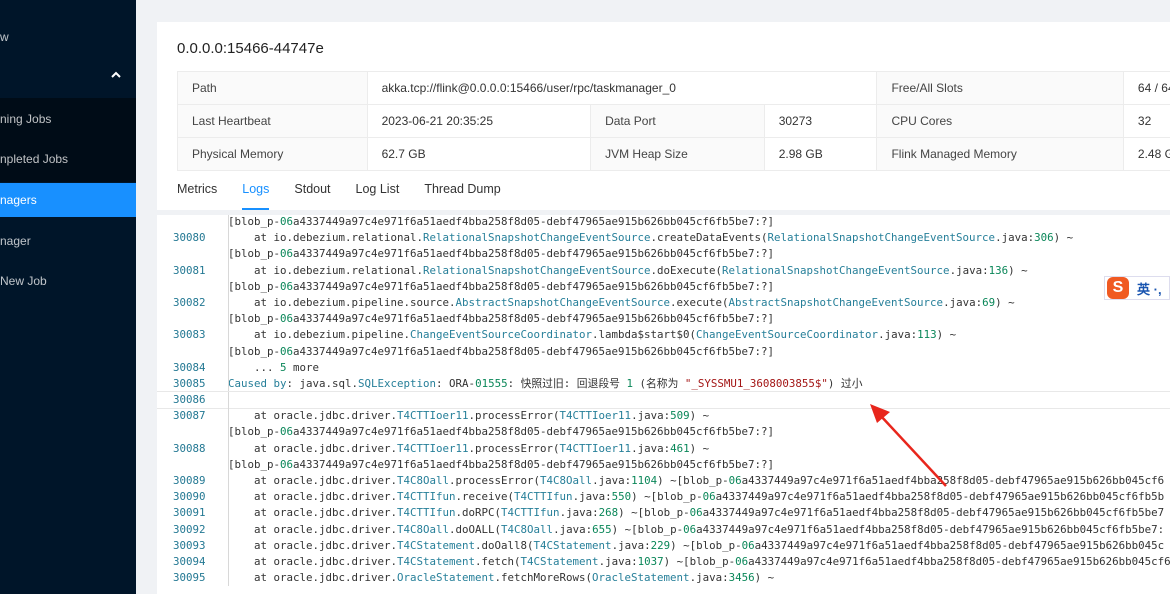 The image size is (1170, 594). I want to click on log-token: 509, so click(680, 416).